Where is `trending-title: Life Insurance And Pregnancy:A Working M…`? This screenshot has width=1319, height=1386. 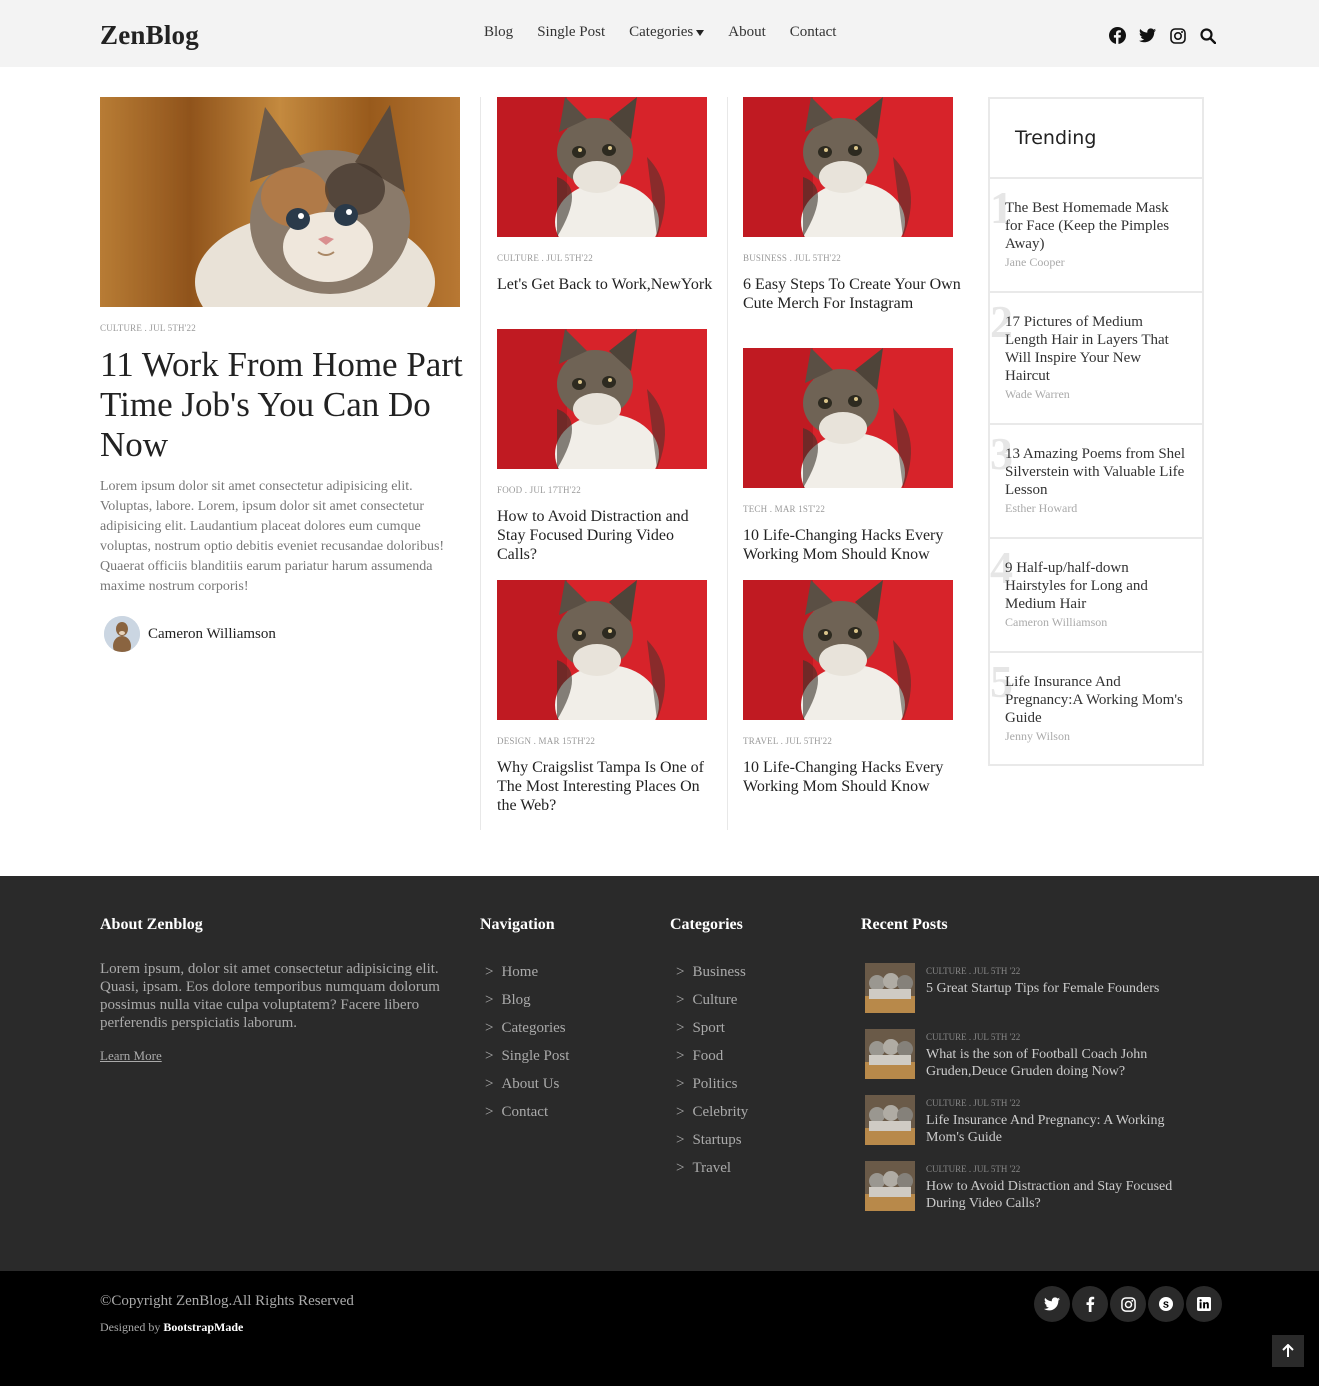
trending-title: Life Insurance And Pregnancy:A Working M… is located at coordinates (1096, 700).